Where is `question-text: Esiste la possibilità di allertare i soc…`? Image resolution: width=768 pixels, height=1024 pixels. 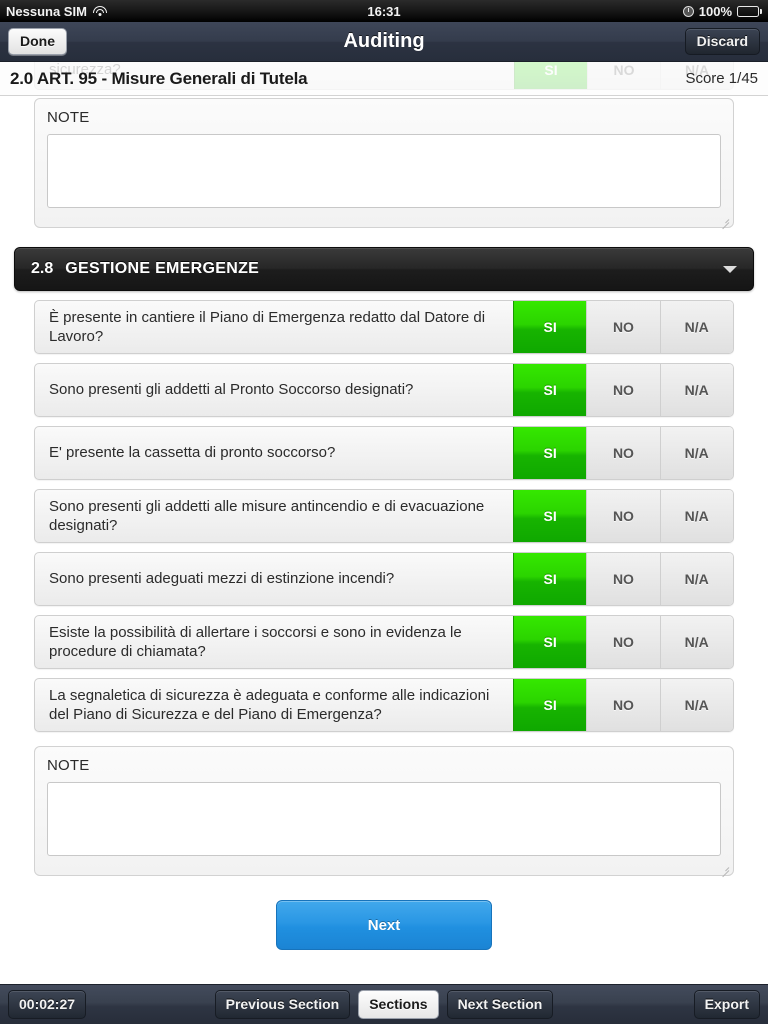
question-text: Esiste la possibilità di allertare i soc… is located at coordinates (255, 642).